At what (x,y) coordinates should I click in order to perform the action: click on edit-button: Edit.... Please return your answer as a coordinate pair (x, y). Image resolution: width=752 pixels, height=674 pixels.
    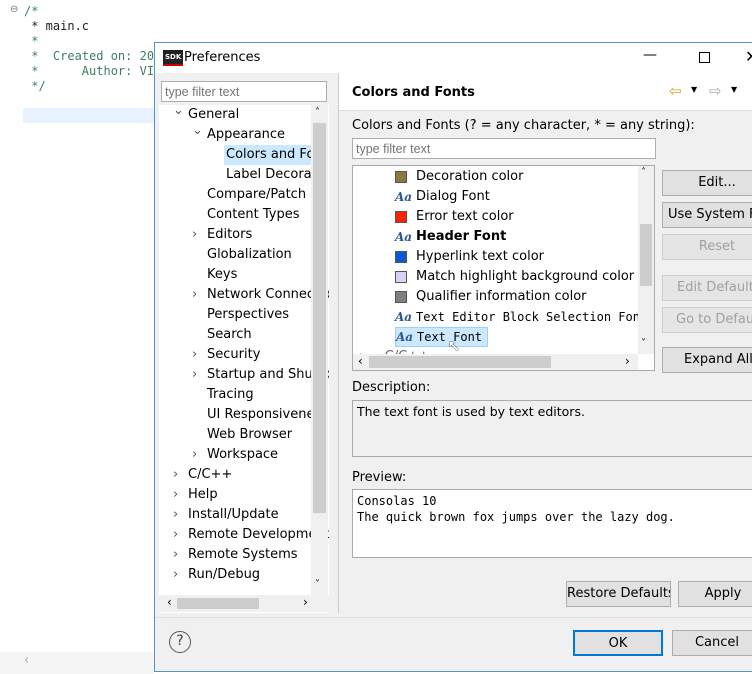
    Looking at the image, I should click on (707, 183).